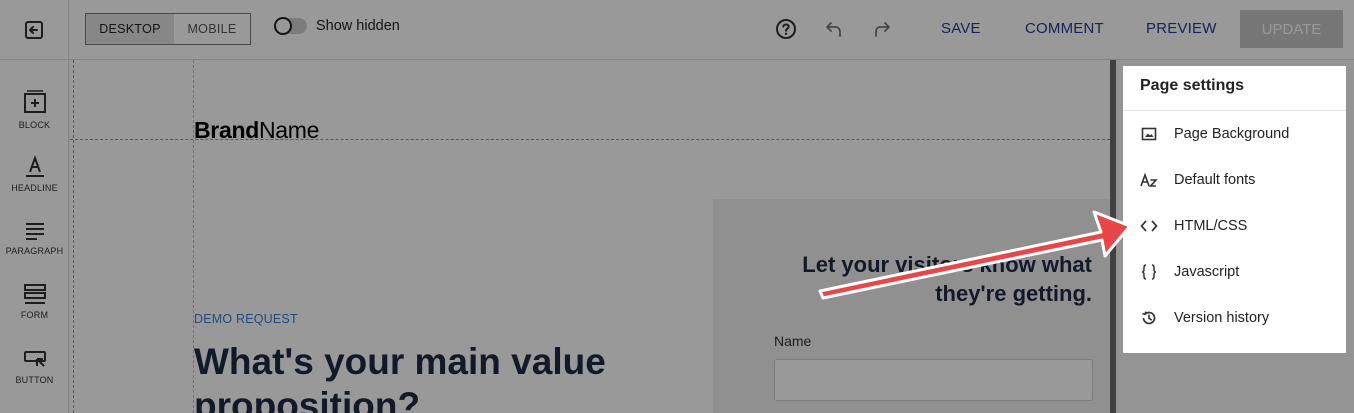 This screenshot has width=1354, height=413. Describe the element at coordinates (1149, 272) in the screenshot. I see `curly-braces-icon` at that location.